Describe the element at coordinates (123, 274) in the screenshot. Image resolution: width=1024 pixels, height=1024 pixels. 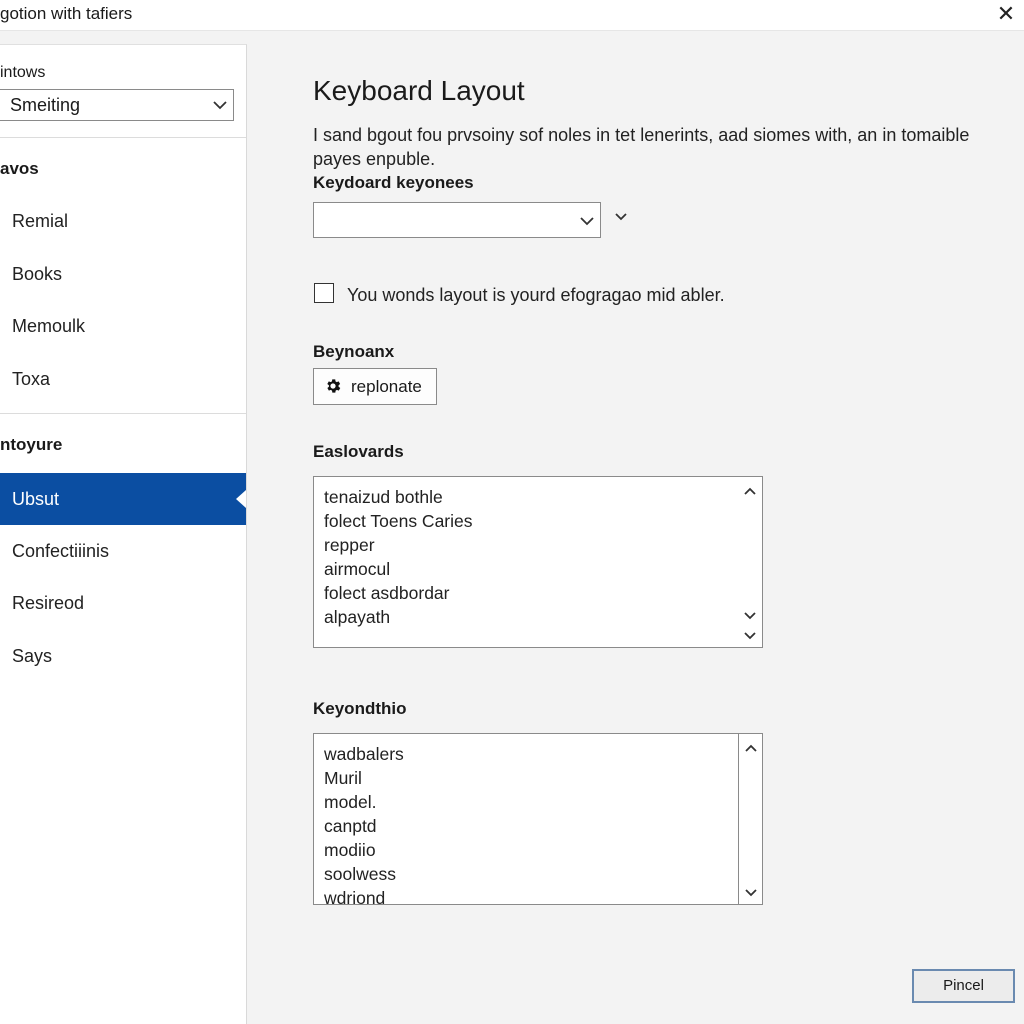
I see `sidebar-item-books: Books` at that location.